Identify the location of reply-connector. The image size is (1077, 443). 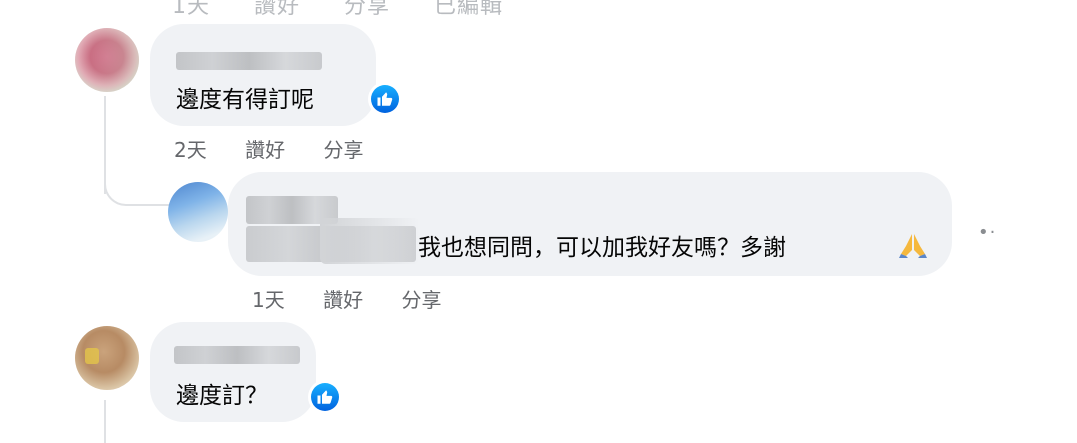
(137, 183).